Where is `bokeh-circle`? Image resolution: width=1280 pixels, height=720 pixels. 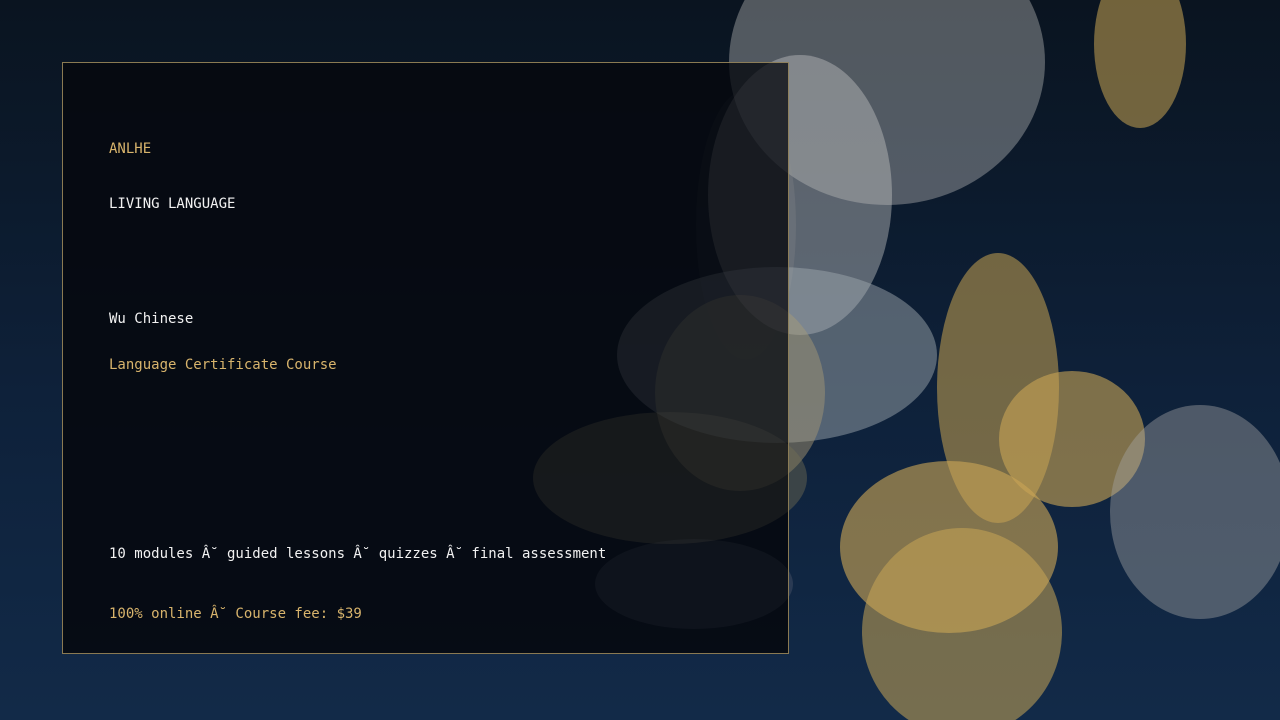
bokeh-circle is located at coordinates (1140, 64).